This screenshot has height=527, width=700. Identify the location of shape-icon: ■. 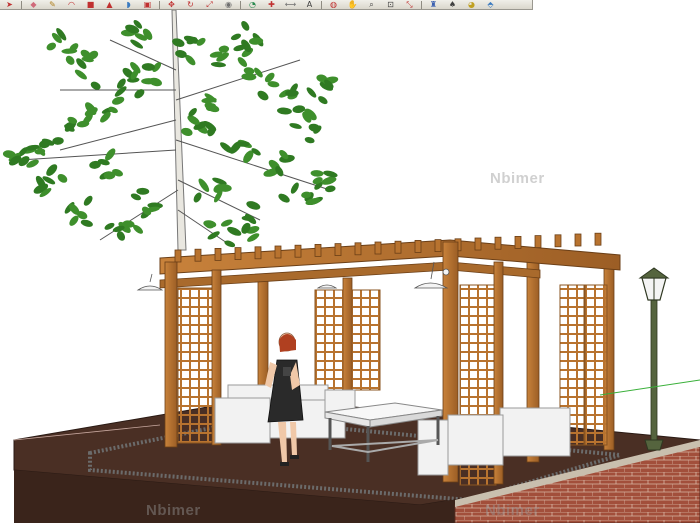
(90, 4).